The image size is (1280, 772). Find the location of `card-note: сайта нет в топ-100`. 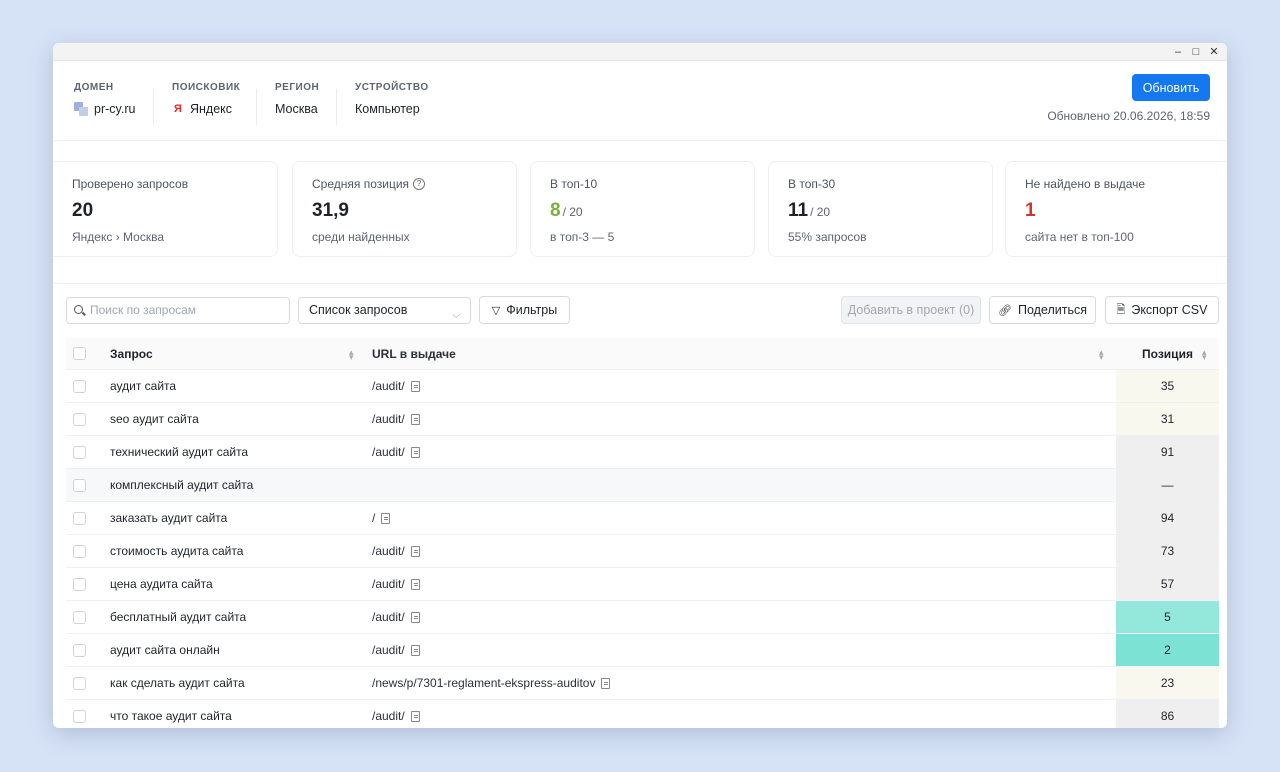

card-note: сайта нет в топ-100 is located at coordinates (1079, 237).